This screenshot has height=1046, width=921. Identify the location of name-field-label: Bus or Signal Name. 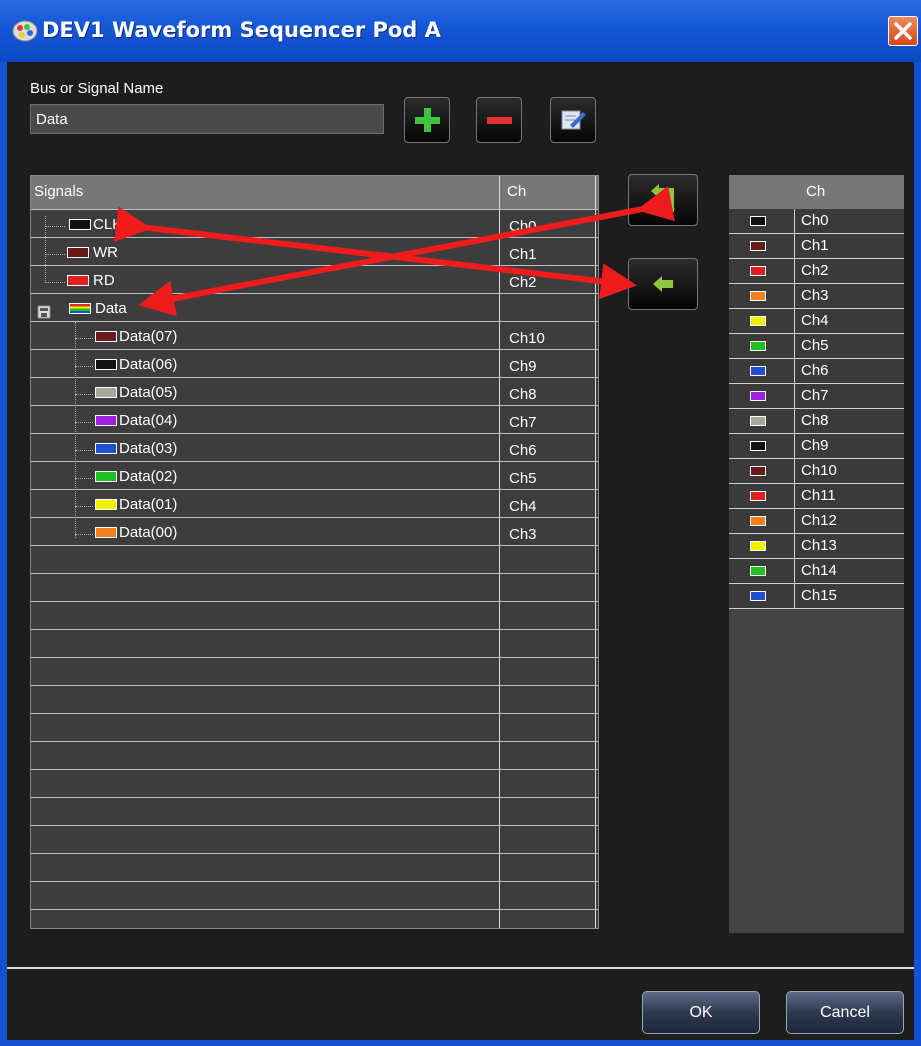
(97, 88).